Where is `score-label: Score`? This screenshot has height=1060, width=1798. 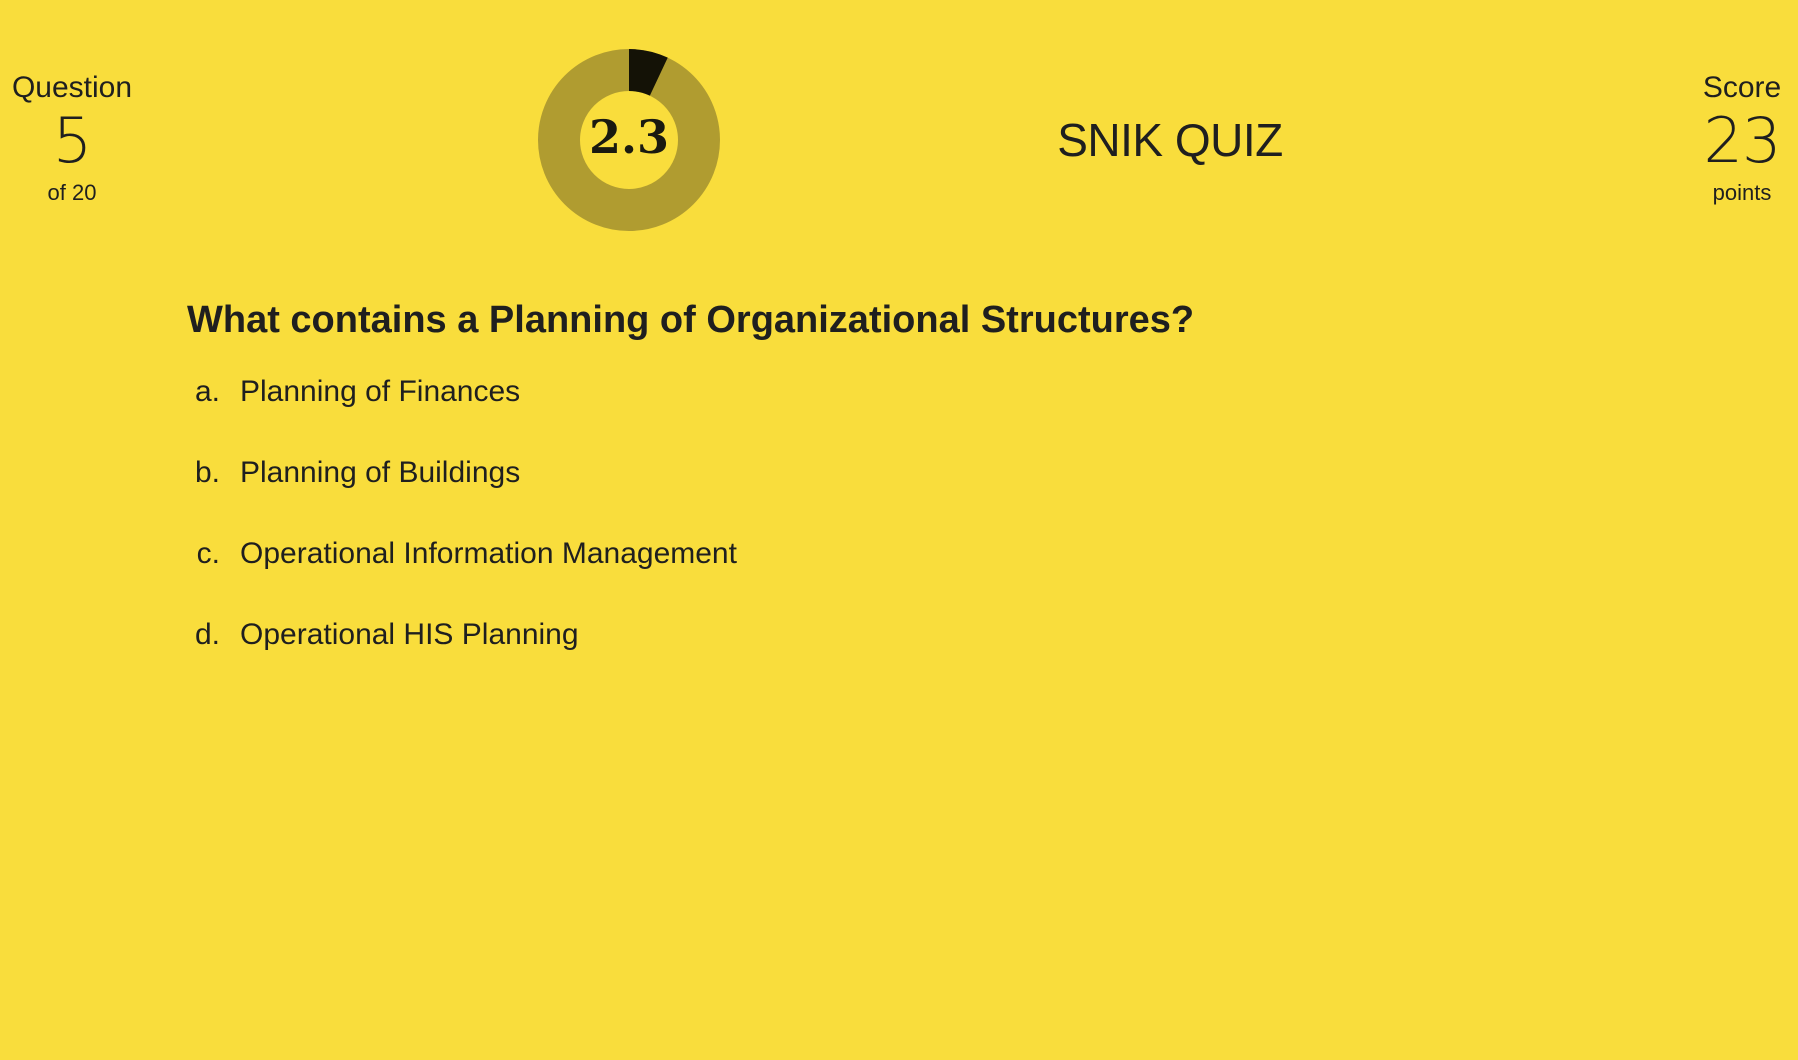
score-label: Score is located at coordinates (1742, 87).